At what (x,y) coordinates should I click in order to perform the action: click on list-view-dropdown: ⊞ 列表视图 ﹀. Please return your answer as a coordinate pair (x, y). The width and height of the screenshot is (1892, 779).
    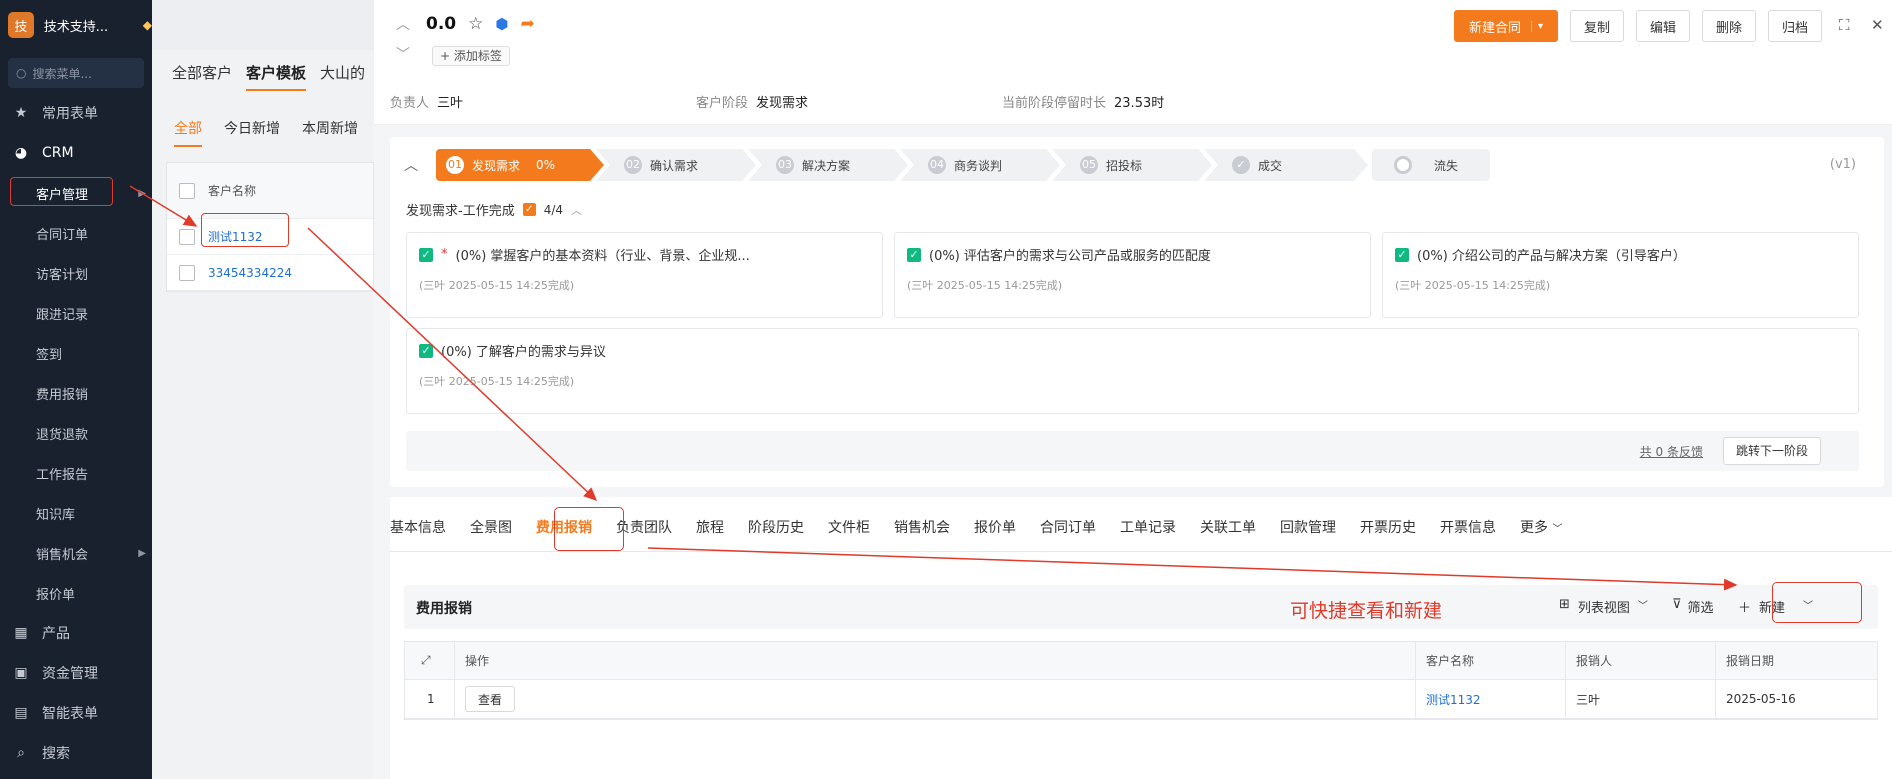
    Looking at the image, I should click on (1603, 606).